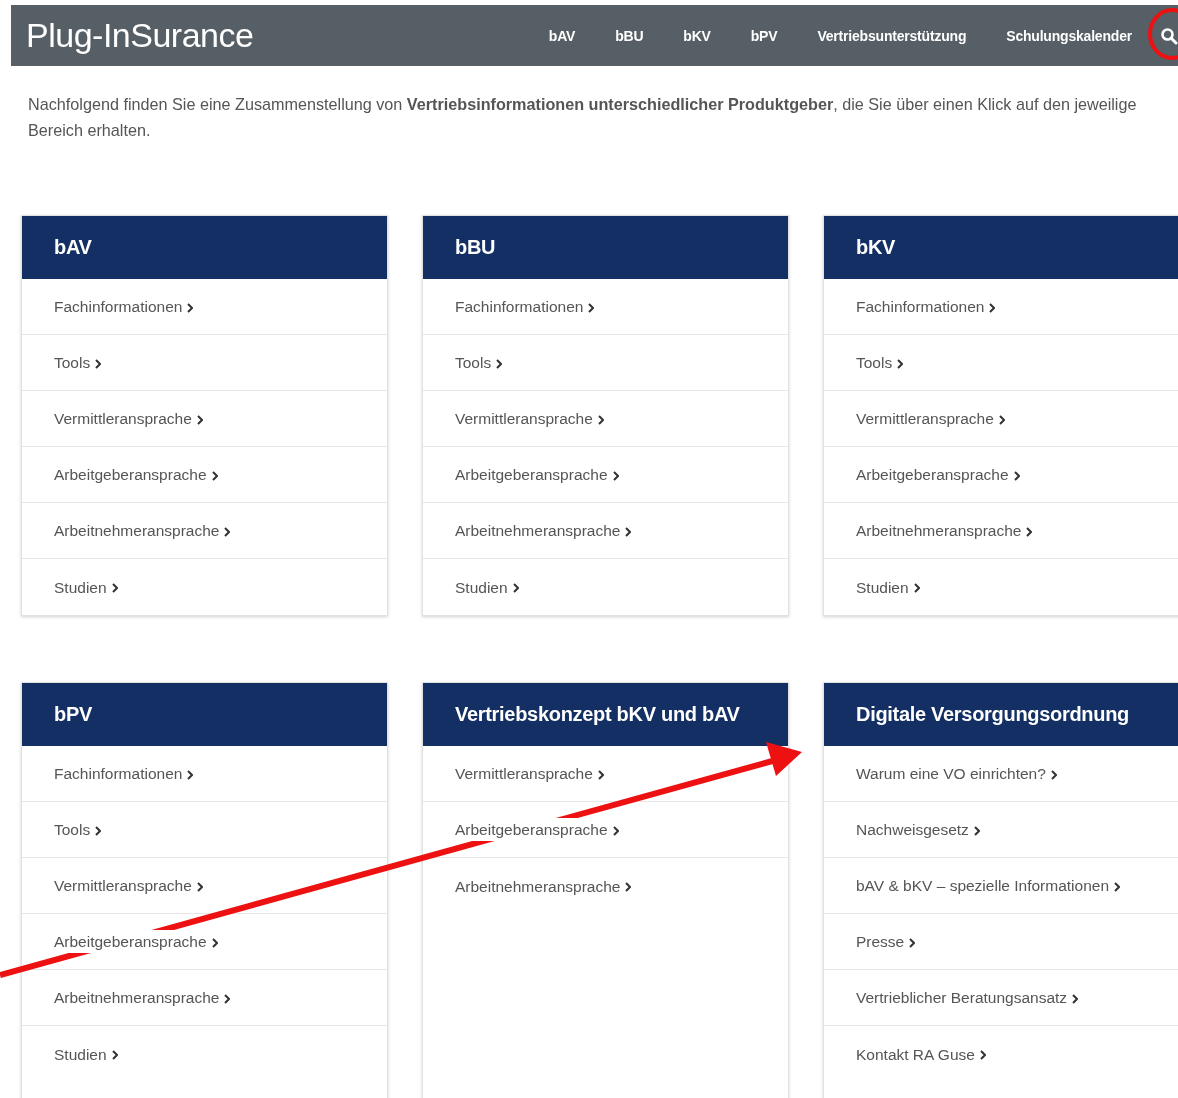  I want to click on logo: Plug-InSurance, so click(140, 35).